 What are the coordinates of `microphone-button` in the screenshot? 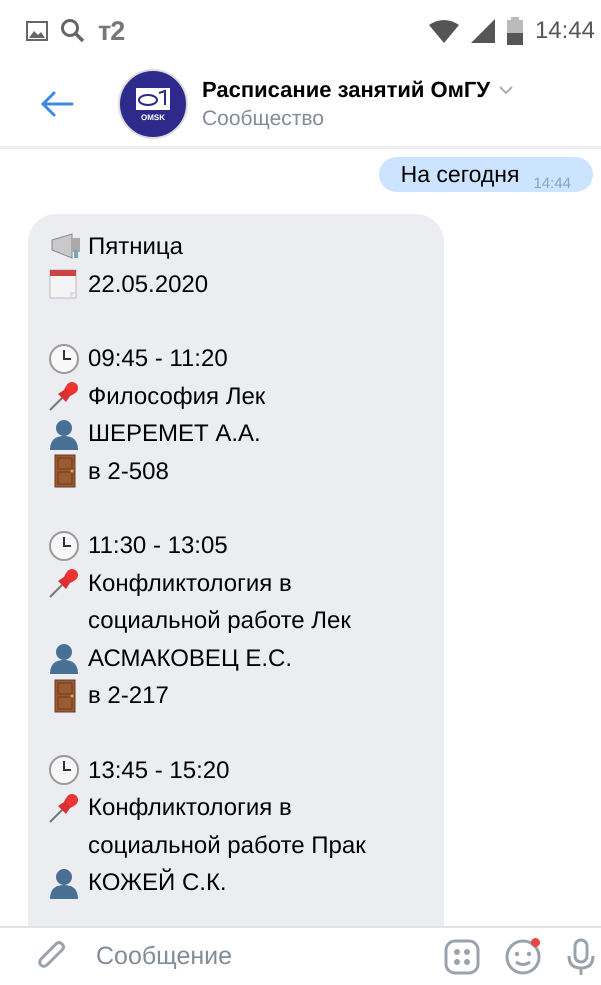 It's located at (581, 957).